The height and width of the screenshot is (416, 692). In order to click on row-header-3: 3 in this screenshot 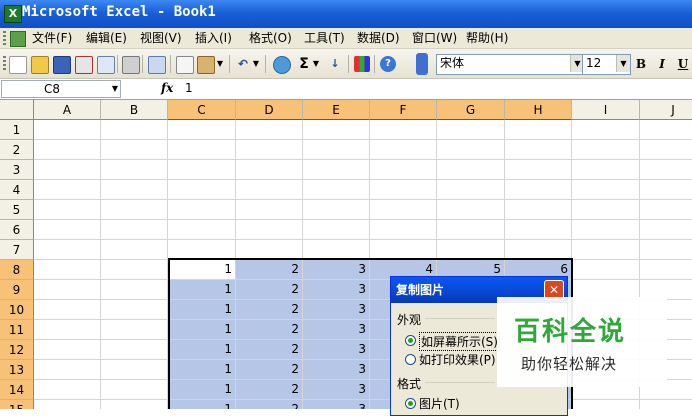, I will do `click(17, 170)`.